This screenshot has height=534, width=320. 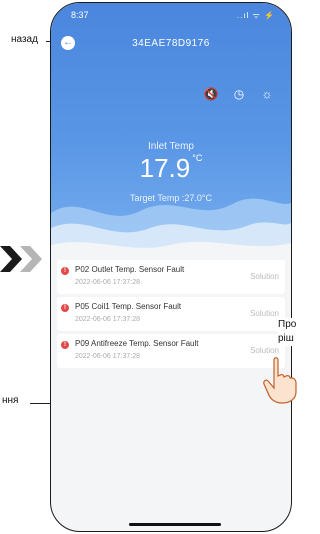 I want to click on hand-pointer-icon, so click(x=280, y=380).